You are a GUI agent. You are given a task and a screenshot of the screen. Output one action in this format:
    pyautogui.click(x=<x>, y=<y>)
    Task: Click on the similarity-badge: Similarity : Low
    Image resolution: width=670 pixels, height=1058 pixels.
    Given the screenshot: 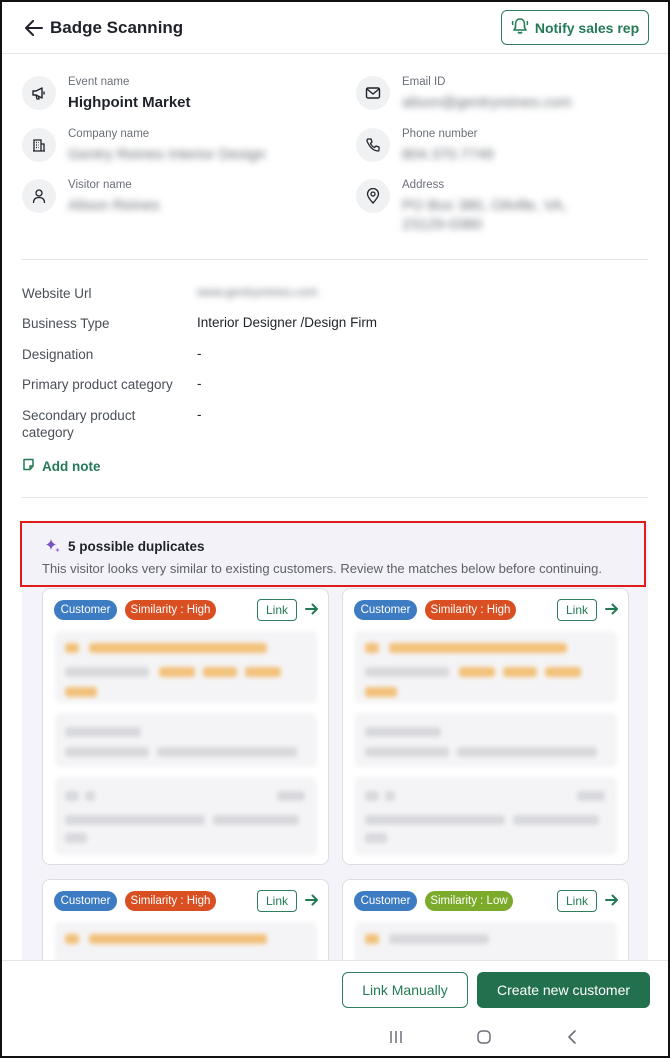 What is the action you would take?
    pyautogui.click(x=469, y=901)
    